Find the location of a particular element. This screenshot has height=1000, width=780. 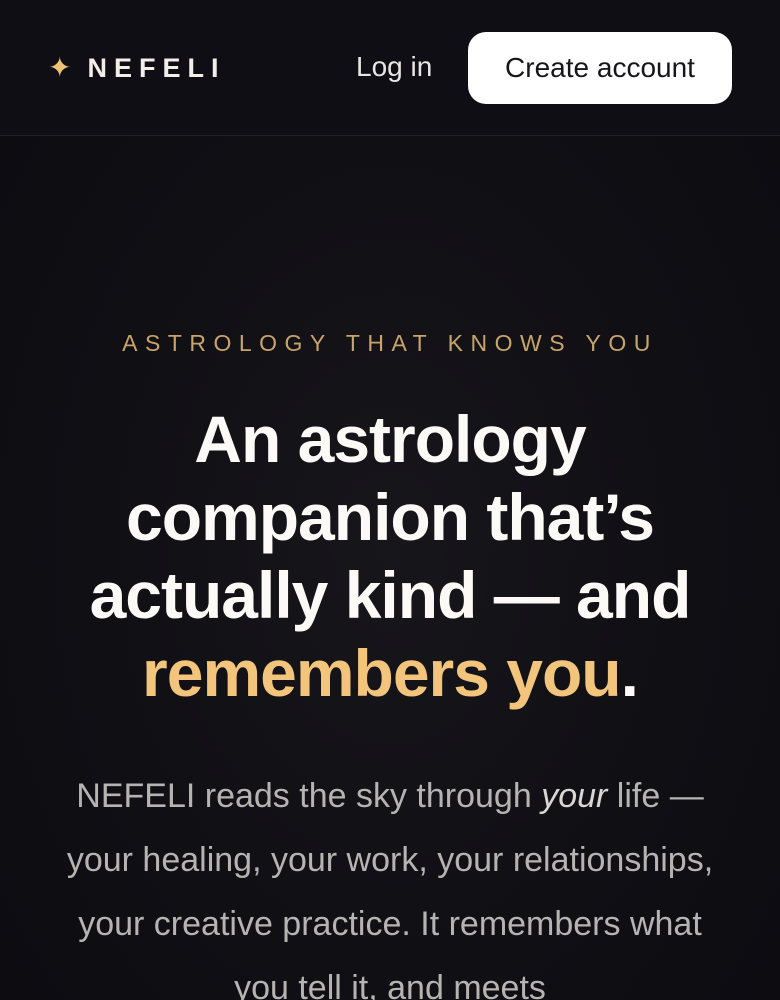

four-pointed-star-icon: ✦ is located at coordinates (60, 67).